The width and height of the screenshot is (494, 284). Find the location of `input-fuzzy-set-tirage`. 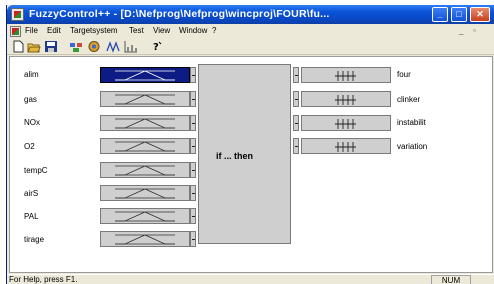

input-fuzzy-set-tirage is located at coordinates (145, 239).